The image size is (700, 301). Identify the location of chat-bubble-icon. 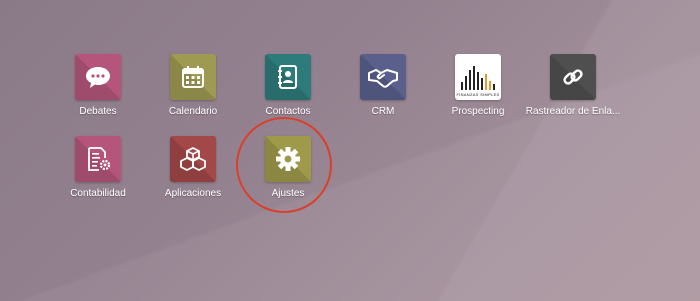
(98, 77).